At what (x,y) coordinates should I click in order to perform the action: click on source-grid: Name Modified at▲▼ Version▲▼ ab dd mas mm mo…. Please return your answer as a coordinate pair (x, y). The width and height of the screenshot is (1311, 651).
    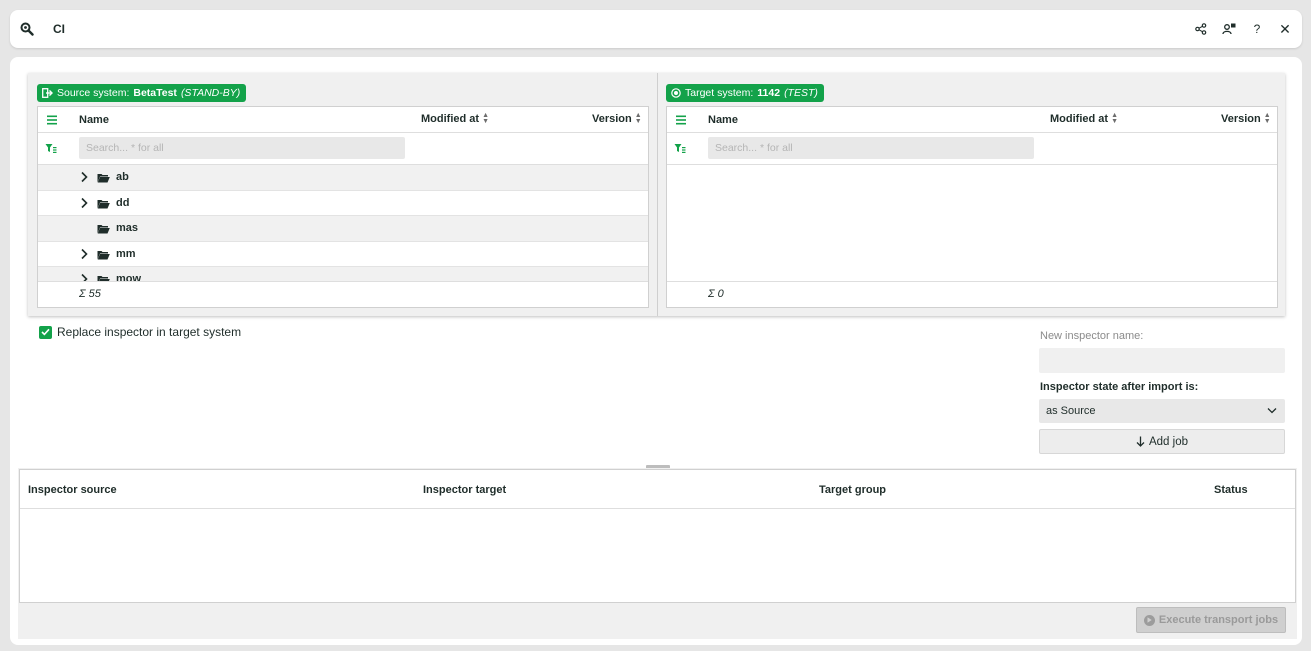
    Looking at the image, I should click on (343, 207).